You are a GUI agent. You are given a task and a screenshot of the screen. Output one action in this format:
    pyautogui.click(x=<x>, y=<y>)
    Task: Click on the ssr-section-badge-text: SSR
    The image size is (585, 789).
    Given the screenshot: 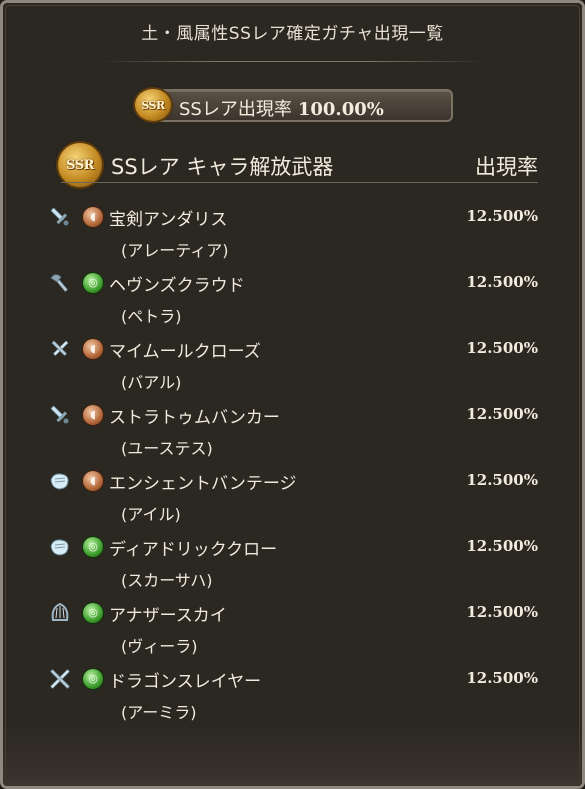 What is the action you would take?
    pyautogui.click(x=80, y=165)
    